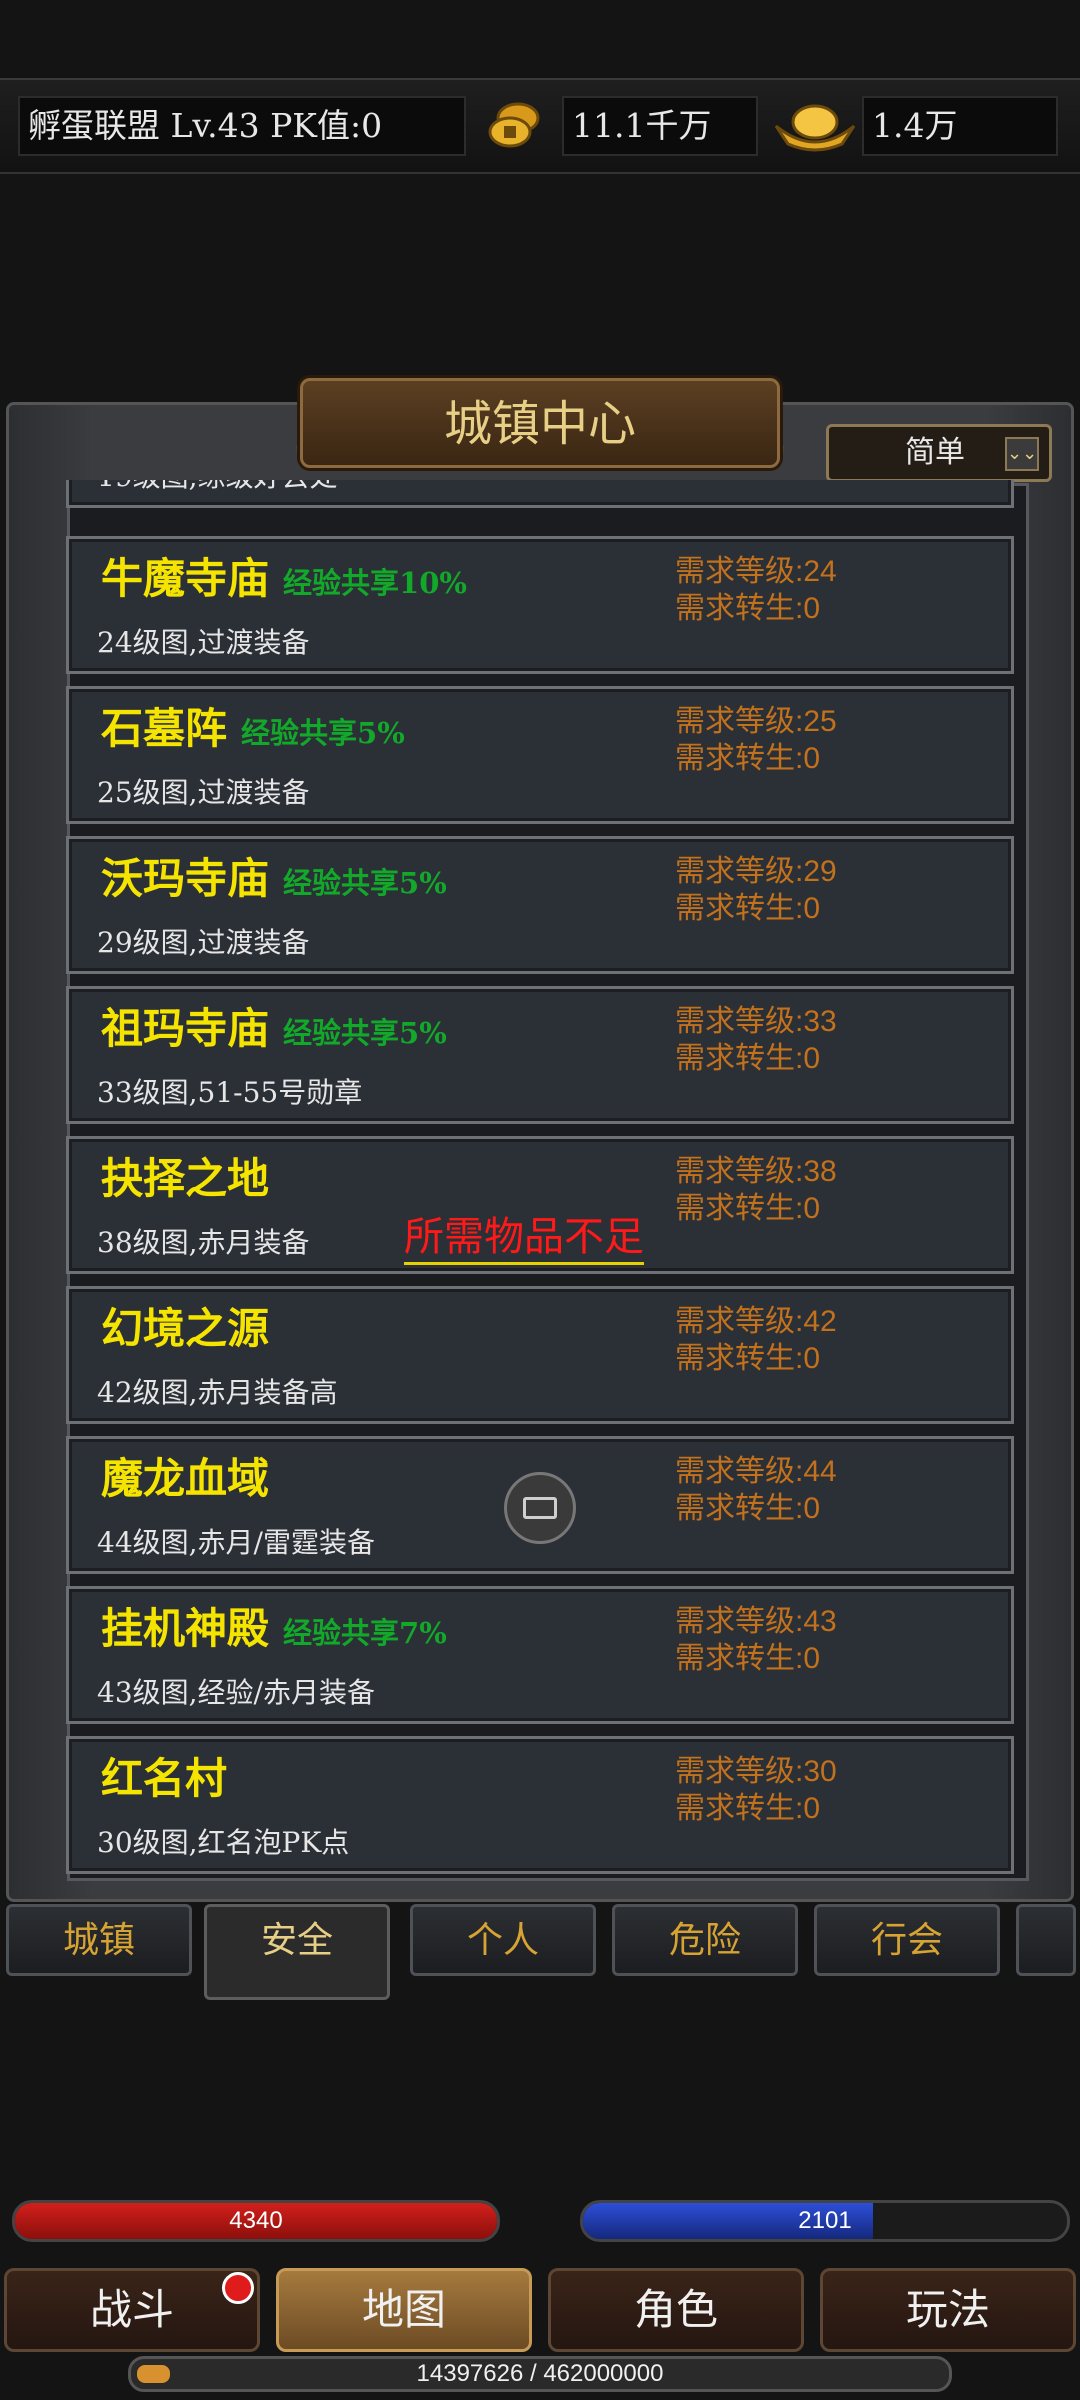  I want to click on hp-bar: 4340, so click(256, 2221).